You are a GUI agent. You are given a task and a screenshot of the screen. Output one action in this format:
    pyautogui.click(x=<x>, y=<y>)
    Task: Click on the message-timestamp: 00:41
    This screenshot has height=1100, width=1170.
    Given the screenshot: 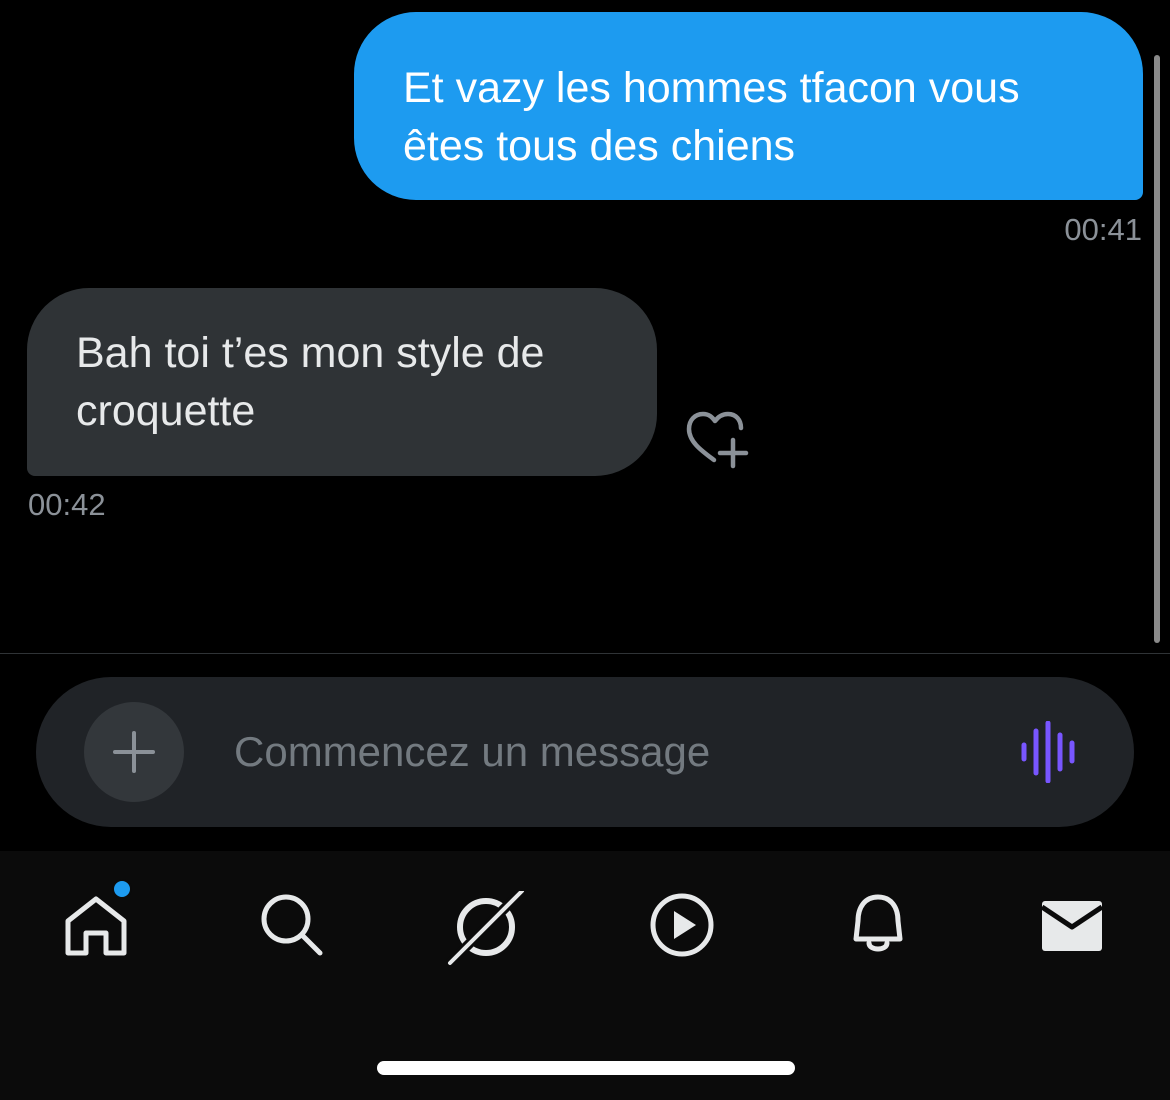 What is the action you would take?
    pyautogui.click(x=1103, y=229)
    